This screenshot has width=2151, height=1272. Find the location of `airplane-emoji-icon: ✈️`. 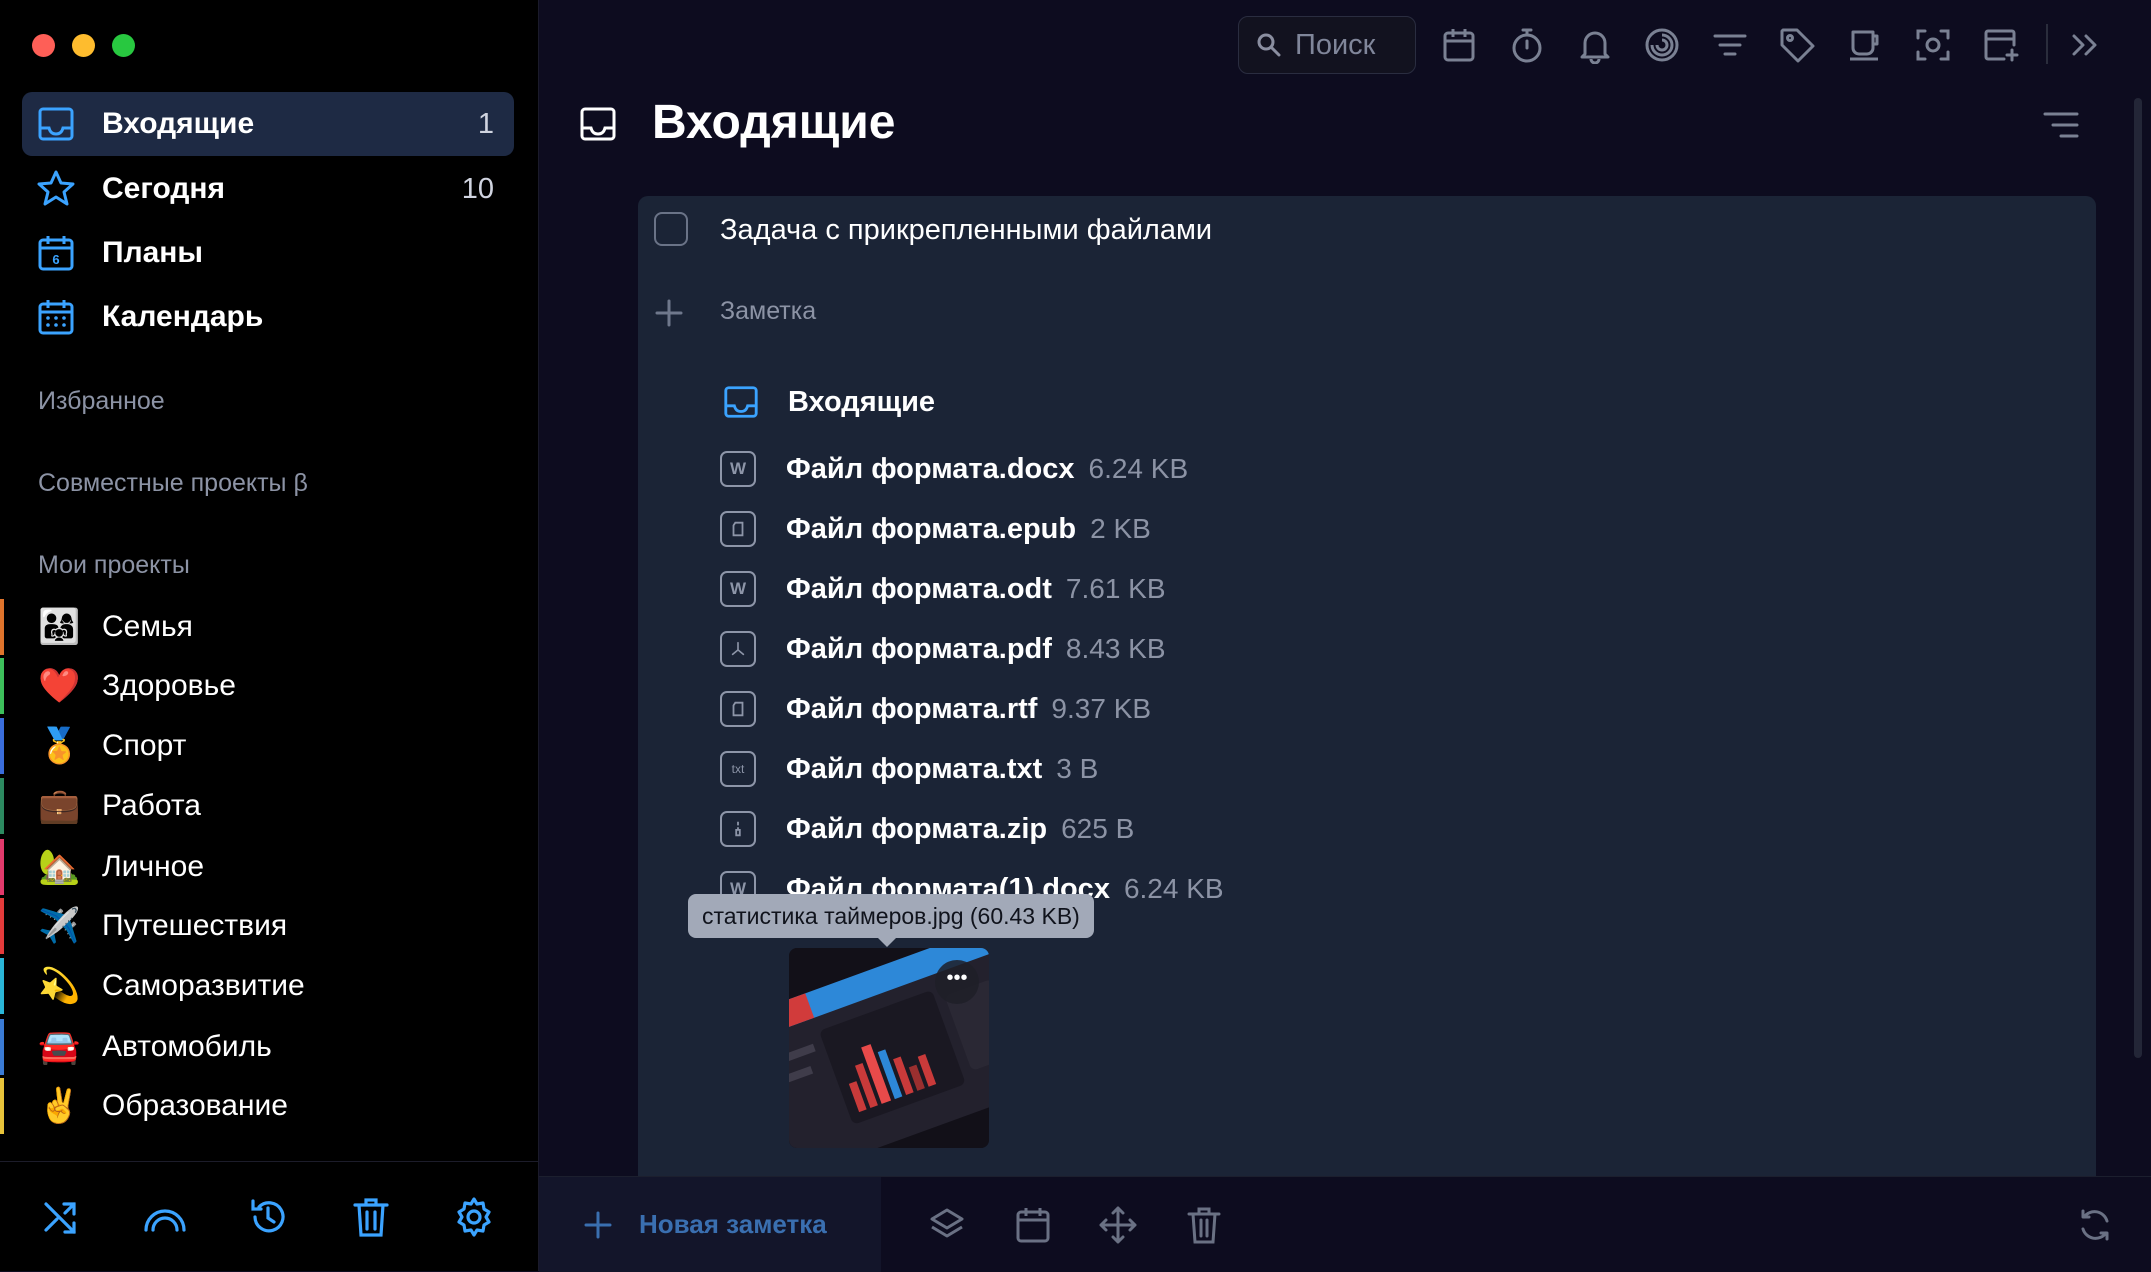

airplane-emoji-icon: ✈️ is located at coordinates (59, 926).